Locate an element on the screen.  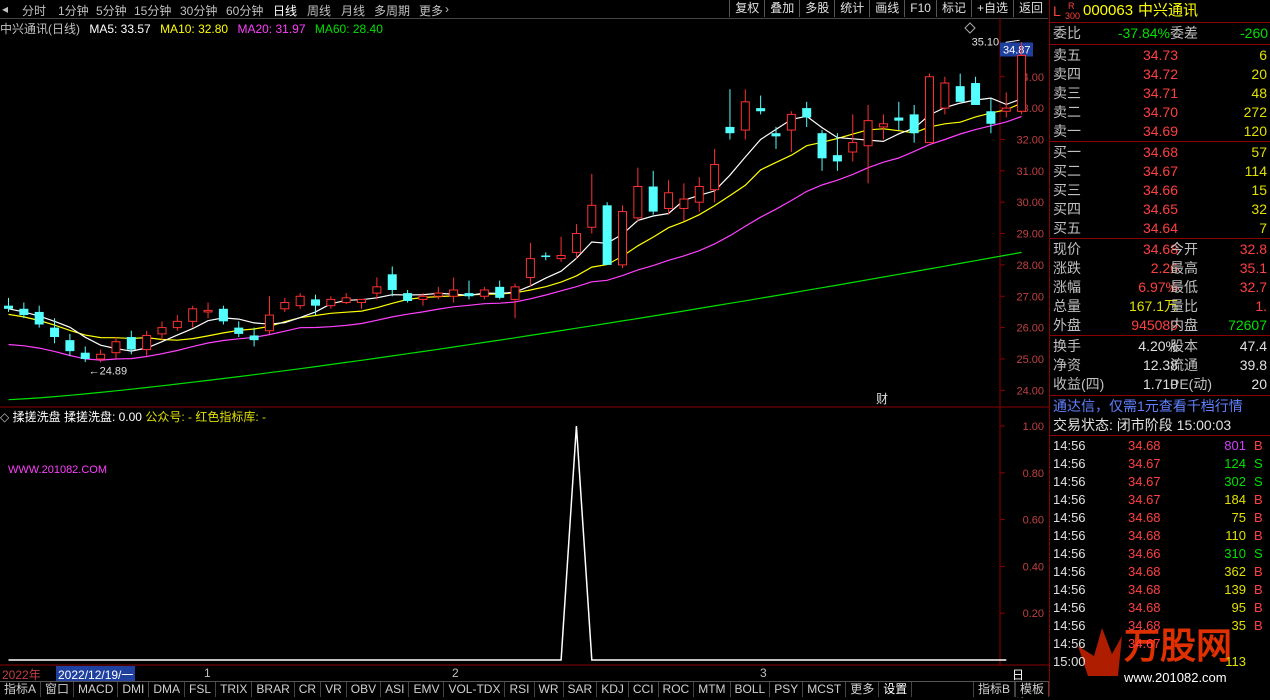
indicator-tab-5: FSL is located at coordinates (201, 689).